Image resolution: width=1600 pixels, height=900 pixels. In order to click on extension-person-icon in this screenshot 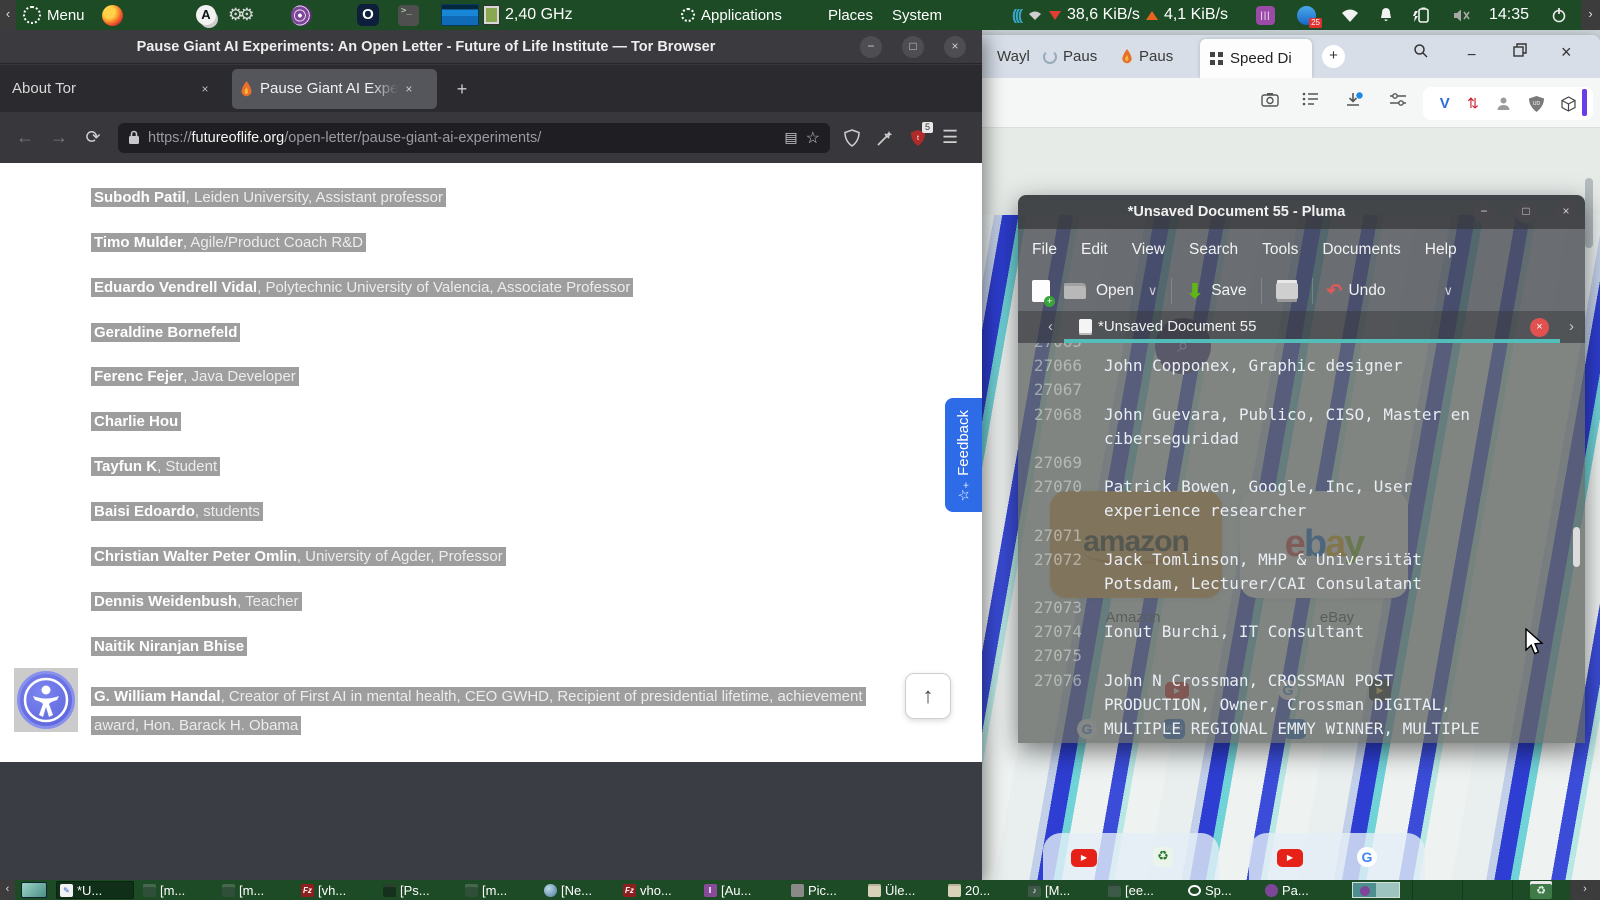, I will do `click(1503, 103)`.